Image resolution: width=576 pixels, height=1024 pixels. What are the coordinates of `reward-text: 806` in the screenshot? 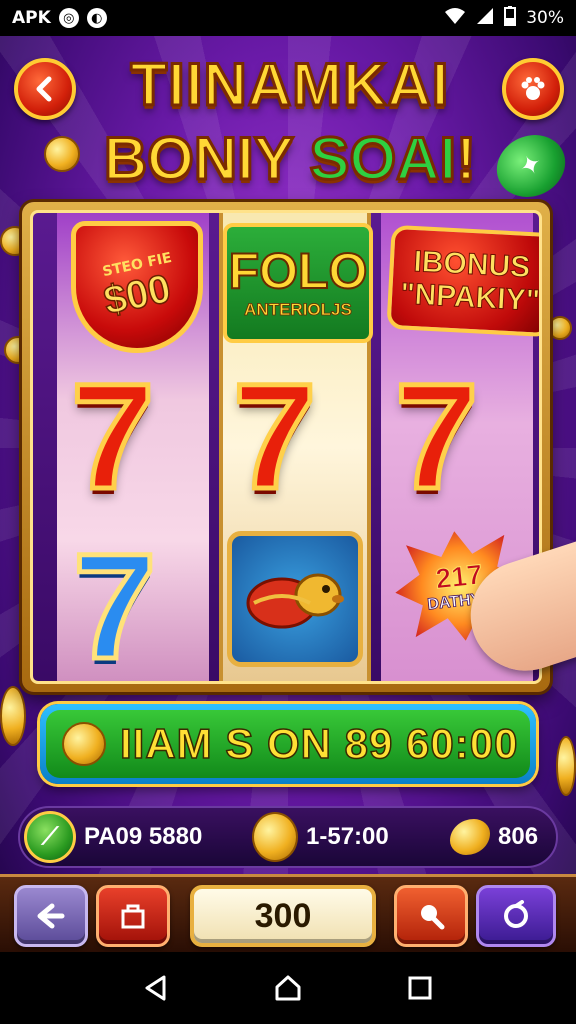 It's located at (518, 836).